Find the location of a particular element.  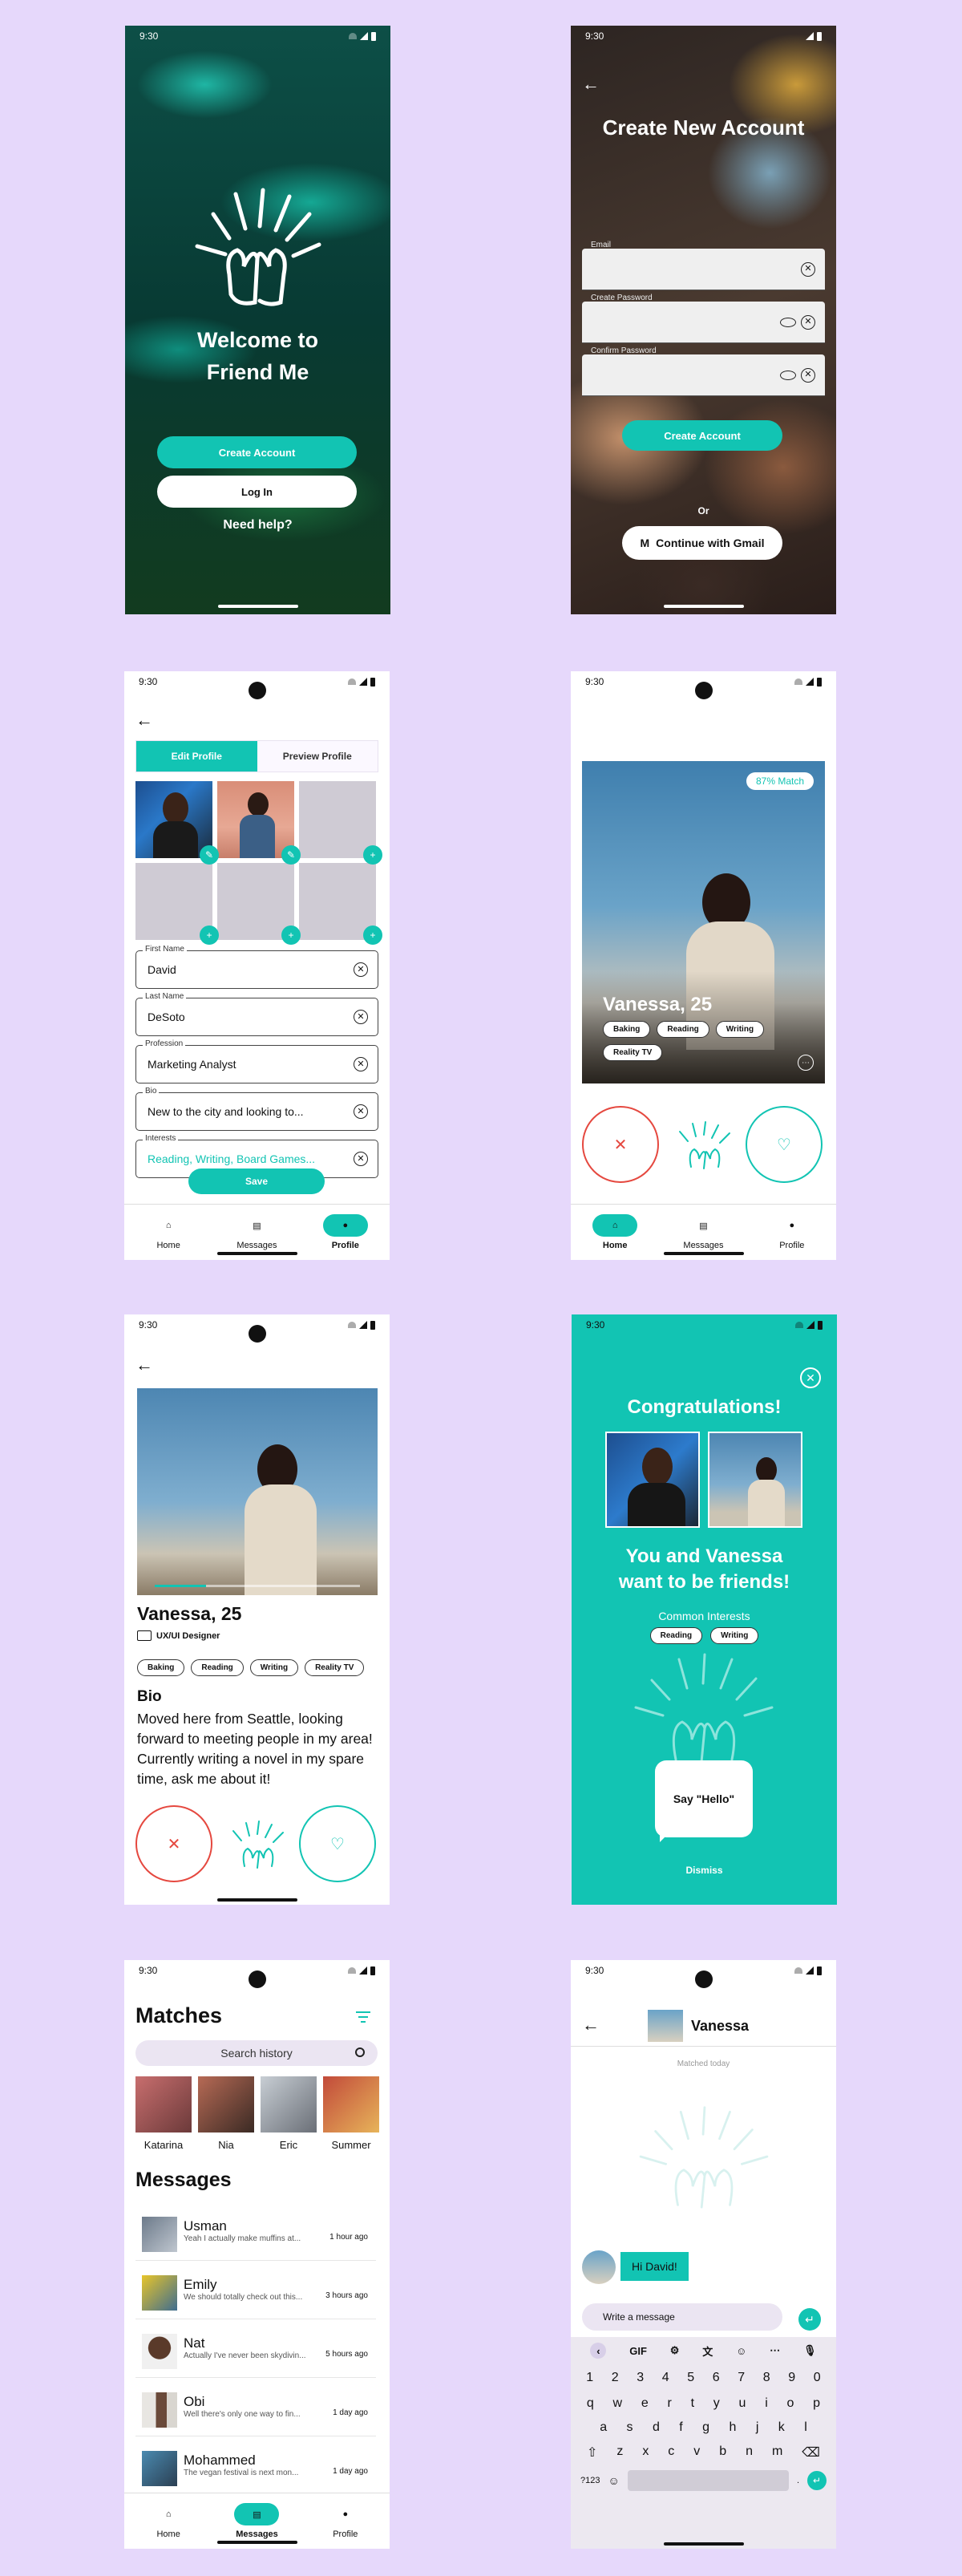

log-in-button: Log In is located at coordinates (257, 492).